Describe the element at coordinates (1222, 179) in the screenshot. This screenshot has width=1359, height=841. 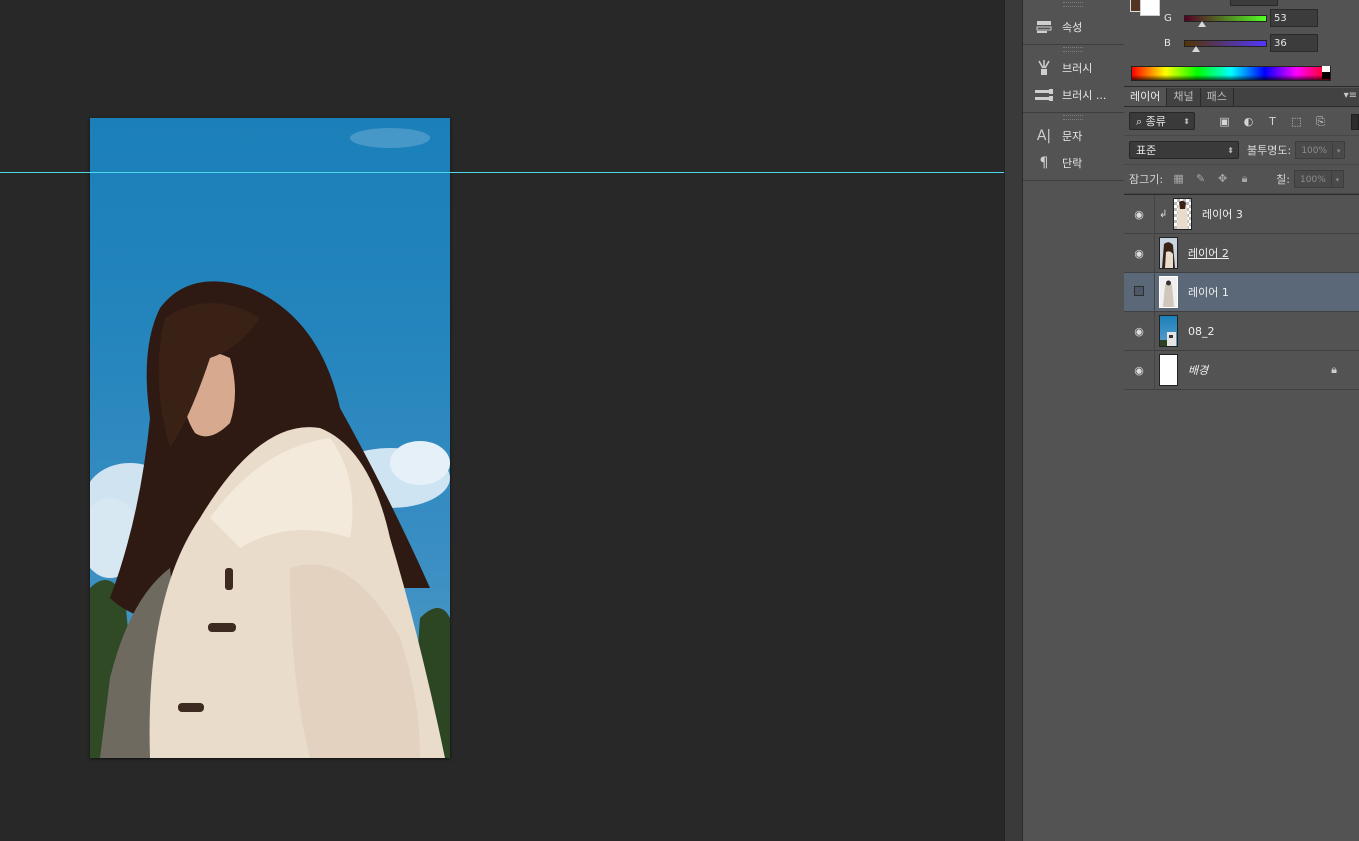
I see `lock-position-icon: ✥` at that location.